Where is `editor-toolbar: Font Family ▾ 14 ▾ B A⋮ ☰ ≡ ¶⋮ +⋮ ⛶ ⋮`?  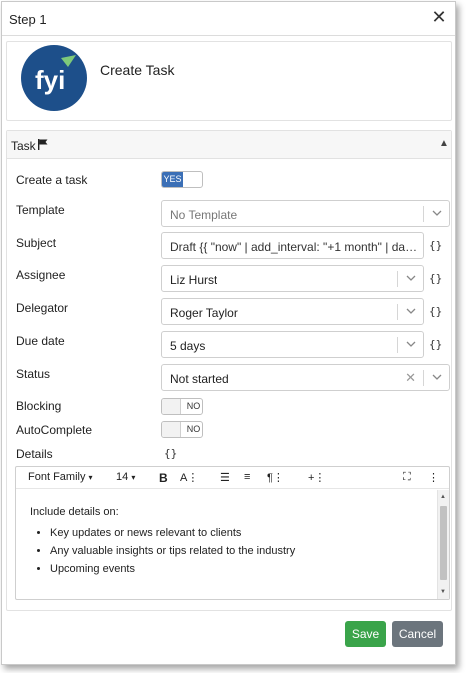 editor-toolbar: Font Family ▾ 14 ▾ B A⋮ ☰ ≡ ¶⋮ +⋮ ⛶ ⋮ is located at coordinates (232, 478).